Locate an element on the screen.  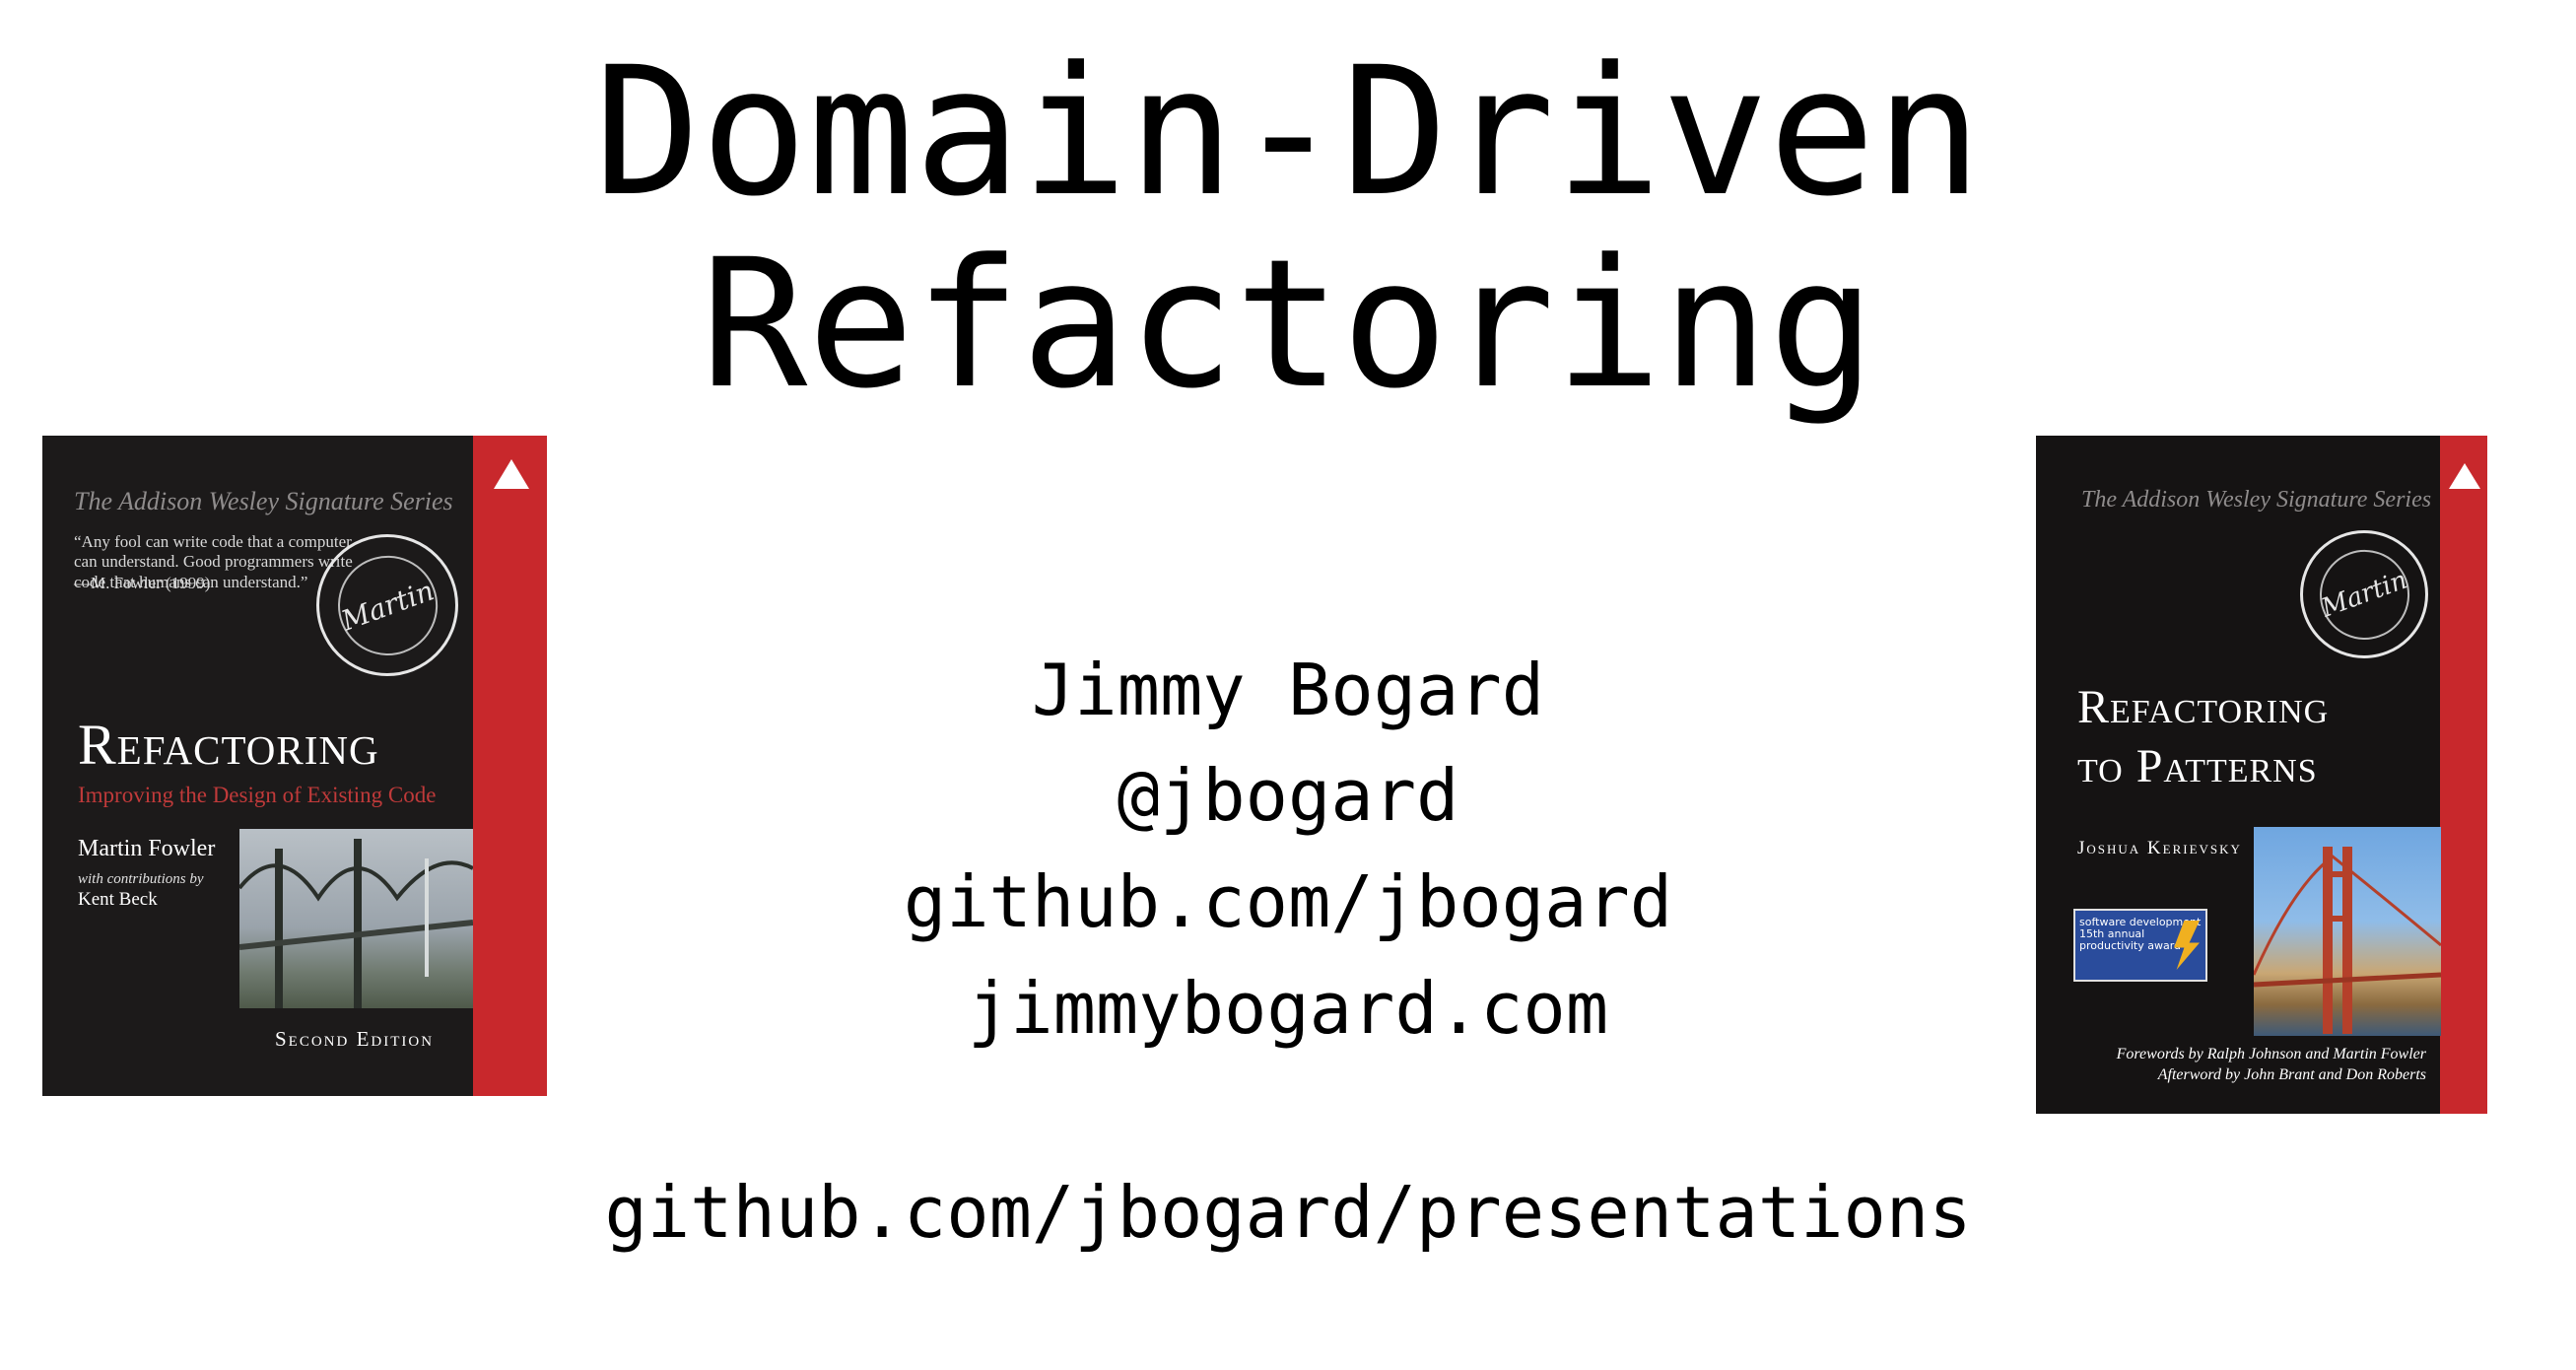
title-line-2: Refactoring is located at coordinates (1288, 325).